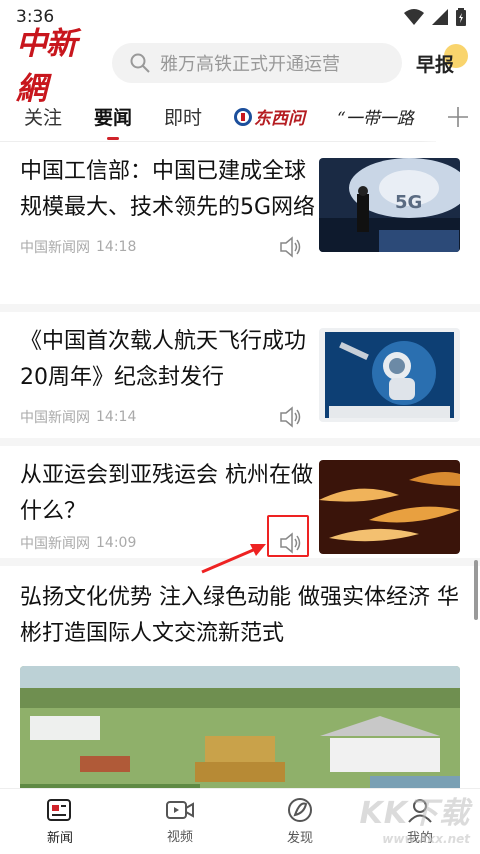 This screenshot has width=480, height=854. I want to click on tab-follow: 关注, so click(43, 117).